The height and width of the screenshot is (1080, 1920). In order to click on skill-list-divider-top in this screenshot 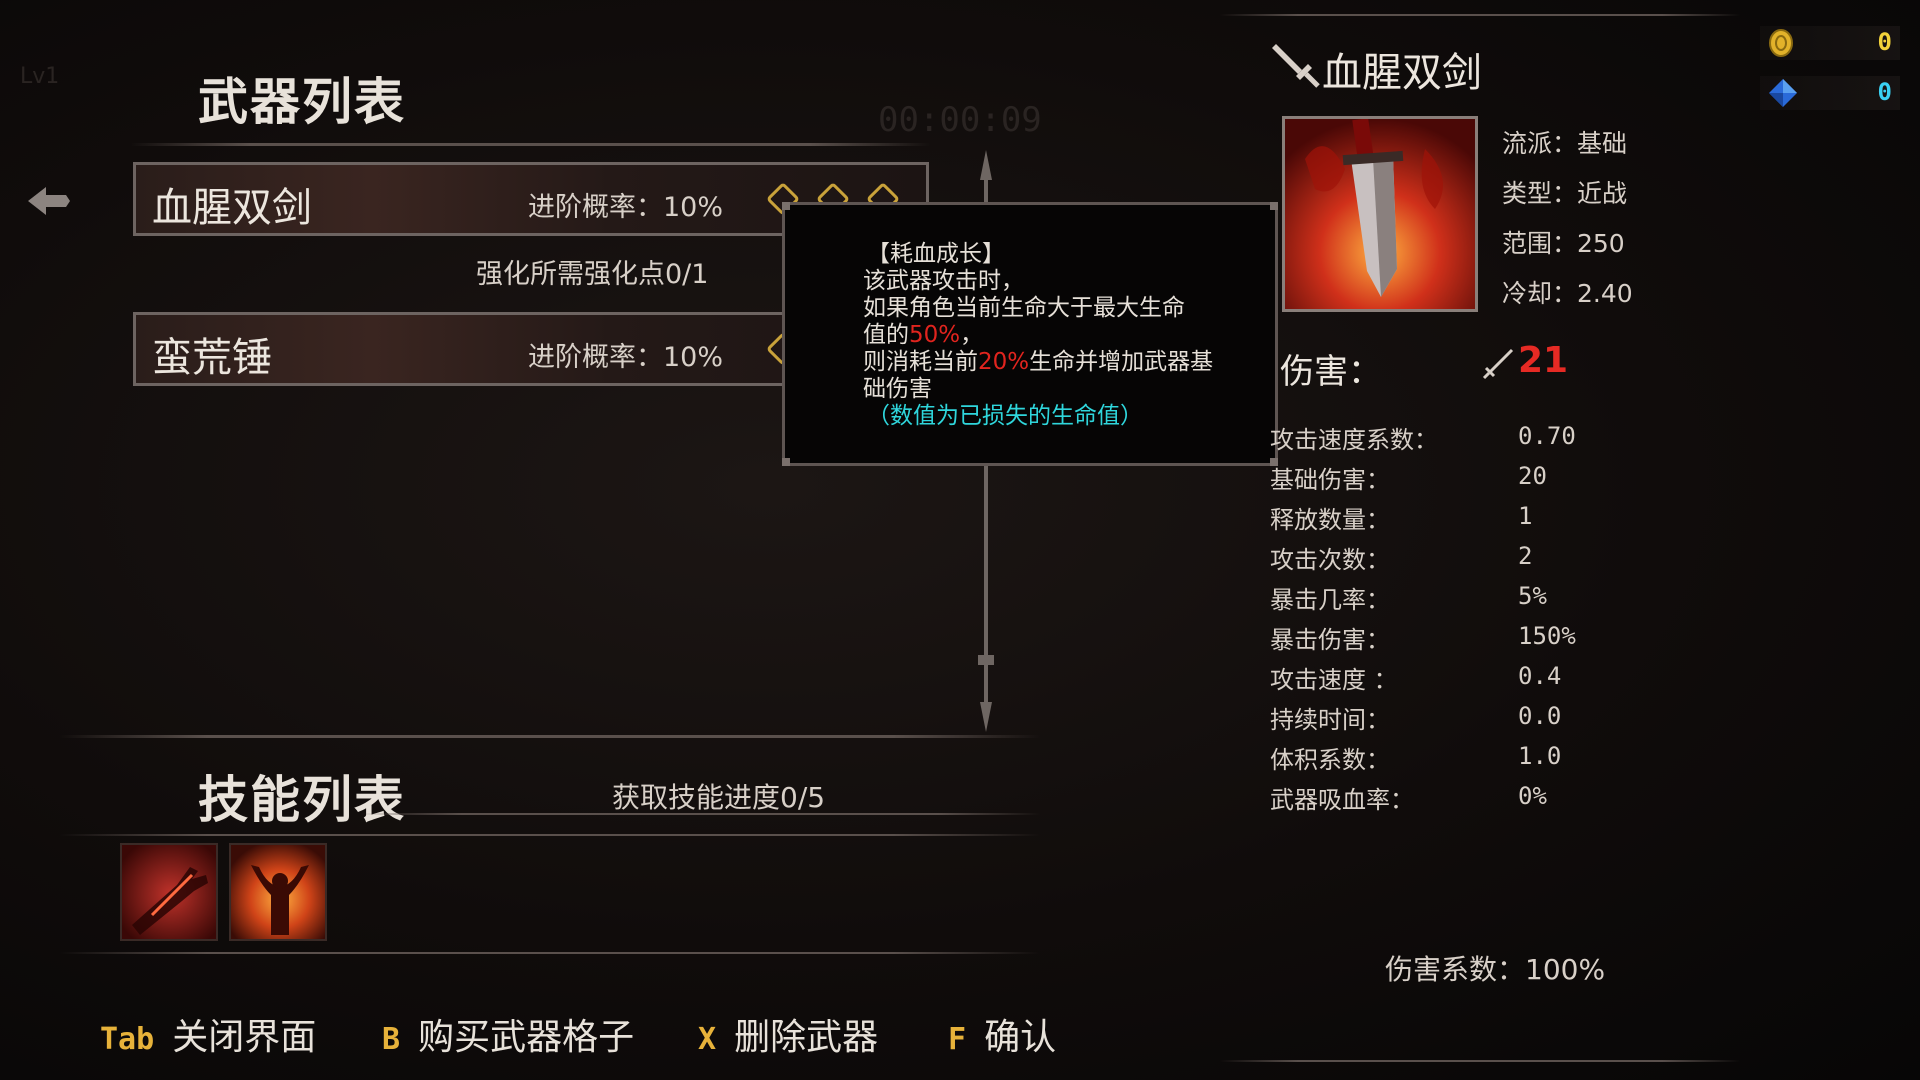, I will do `click(550, 736)`.